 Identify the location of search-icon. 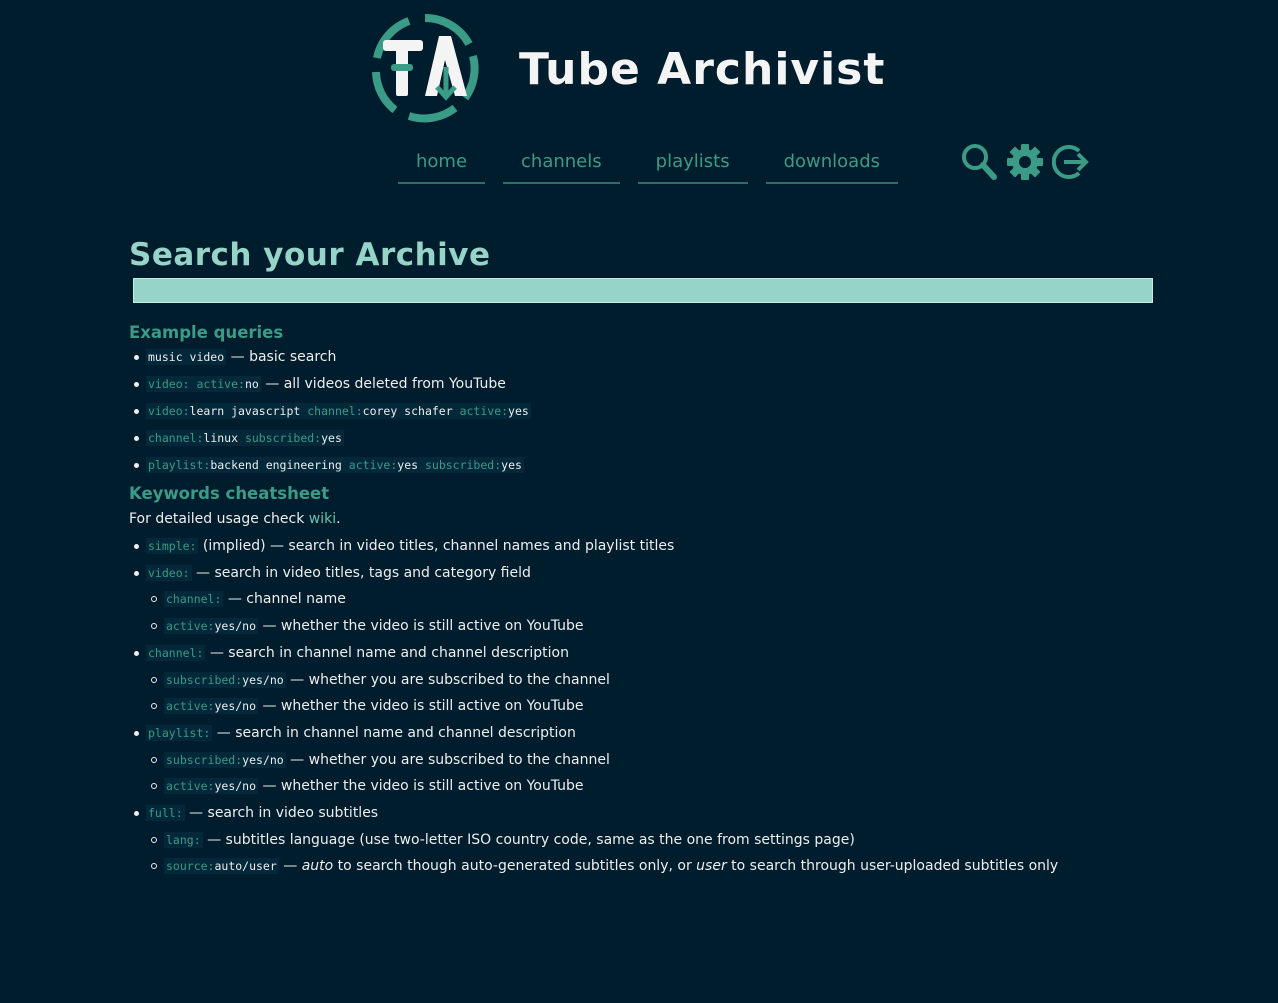
(979, 162).